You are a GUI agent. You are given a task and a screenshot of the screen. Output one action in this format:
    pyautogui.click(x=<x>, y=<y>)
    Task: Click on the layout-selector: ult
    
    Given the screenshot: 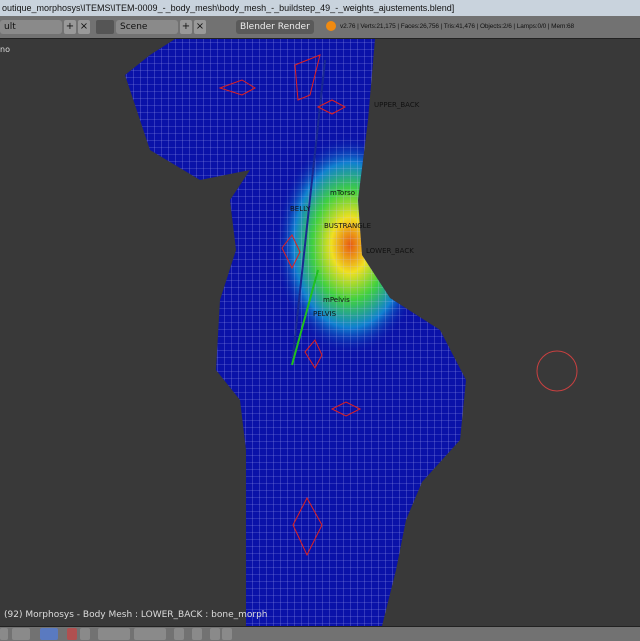 What is the action you would take?
    pyautogui.click(x=31, y=27)
    